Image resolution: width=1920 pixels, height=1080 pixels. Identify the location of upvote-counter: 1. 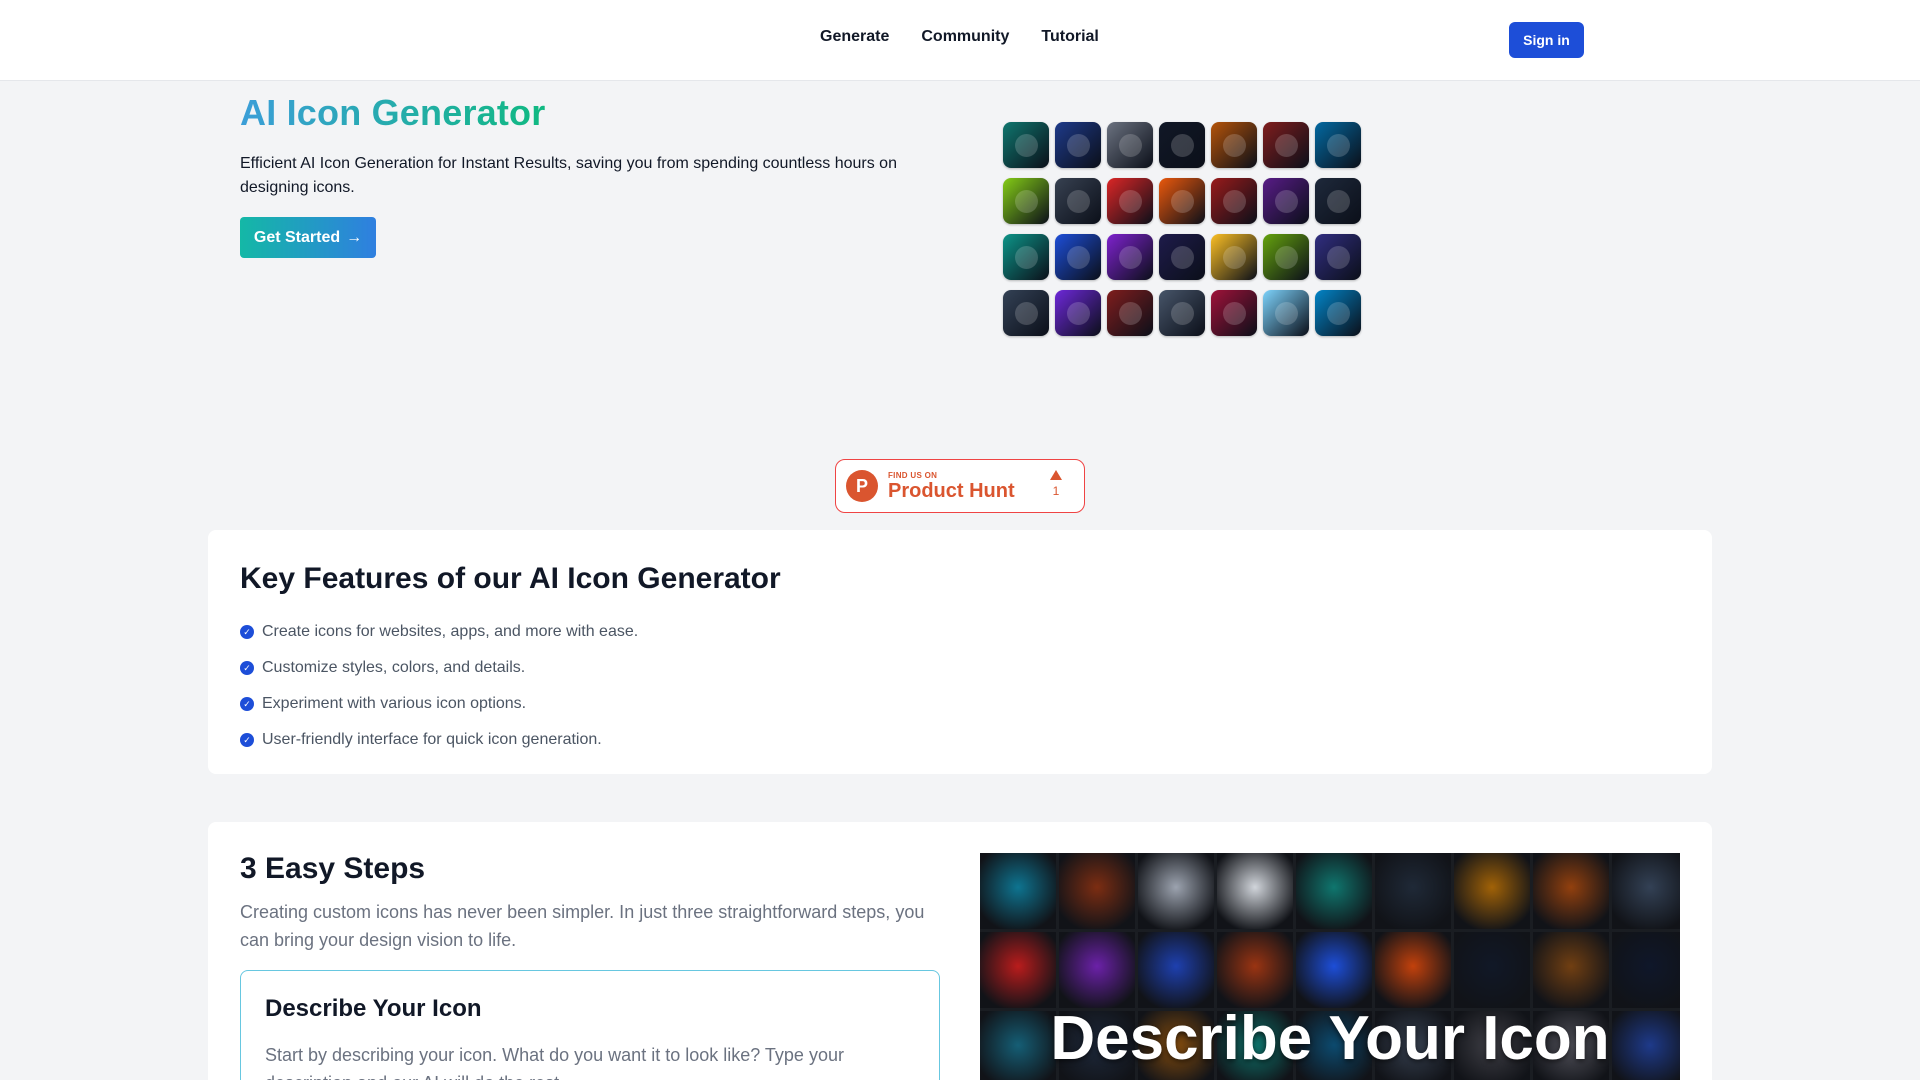
(1056, 484).